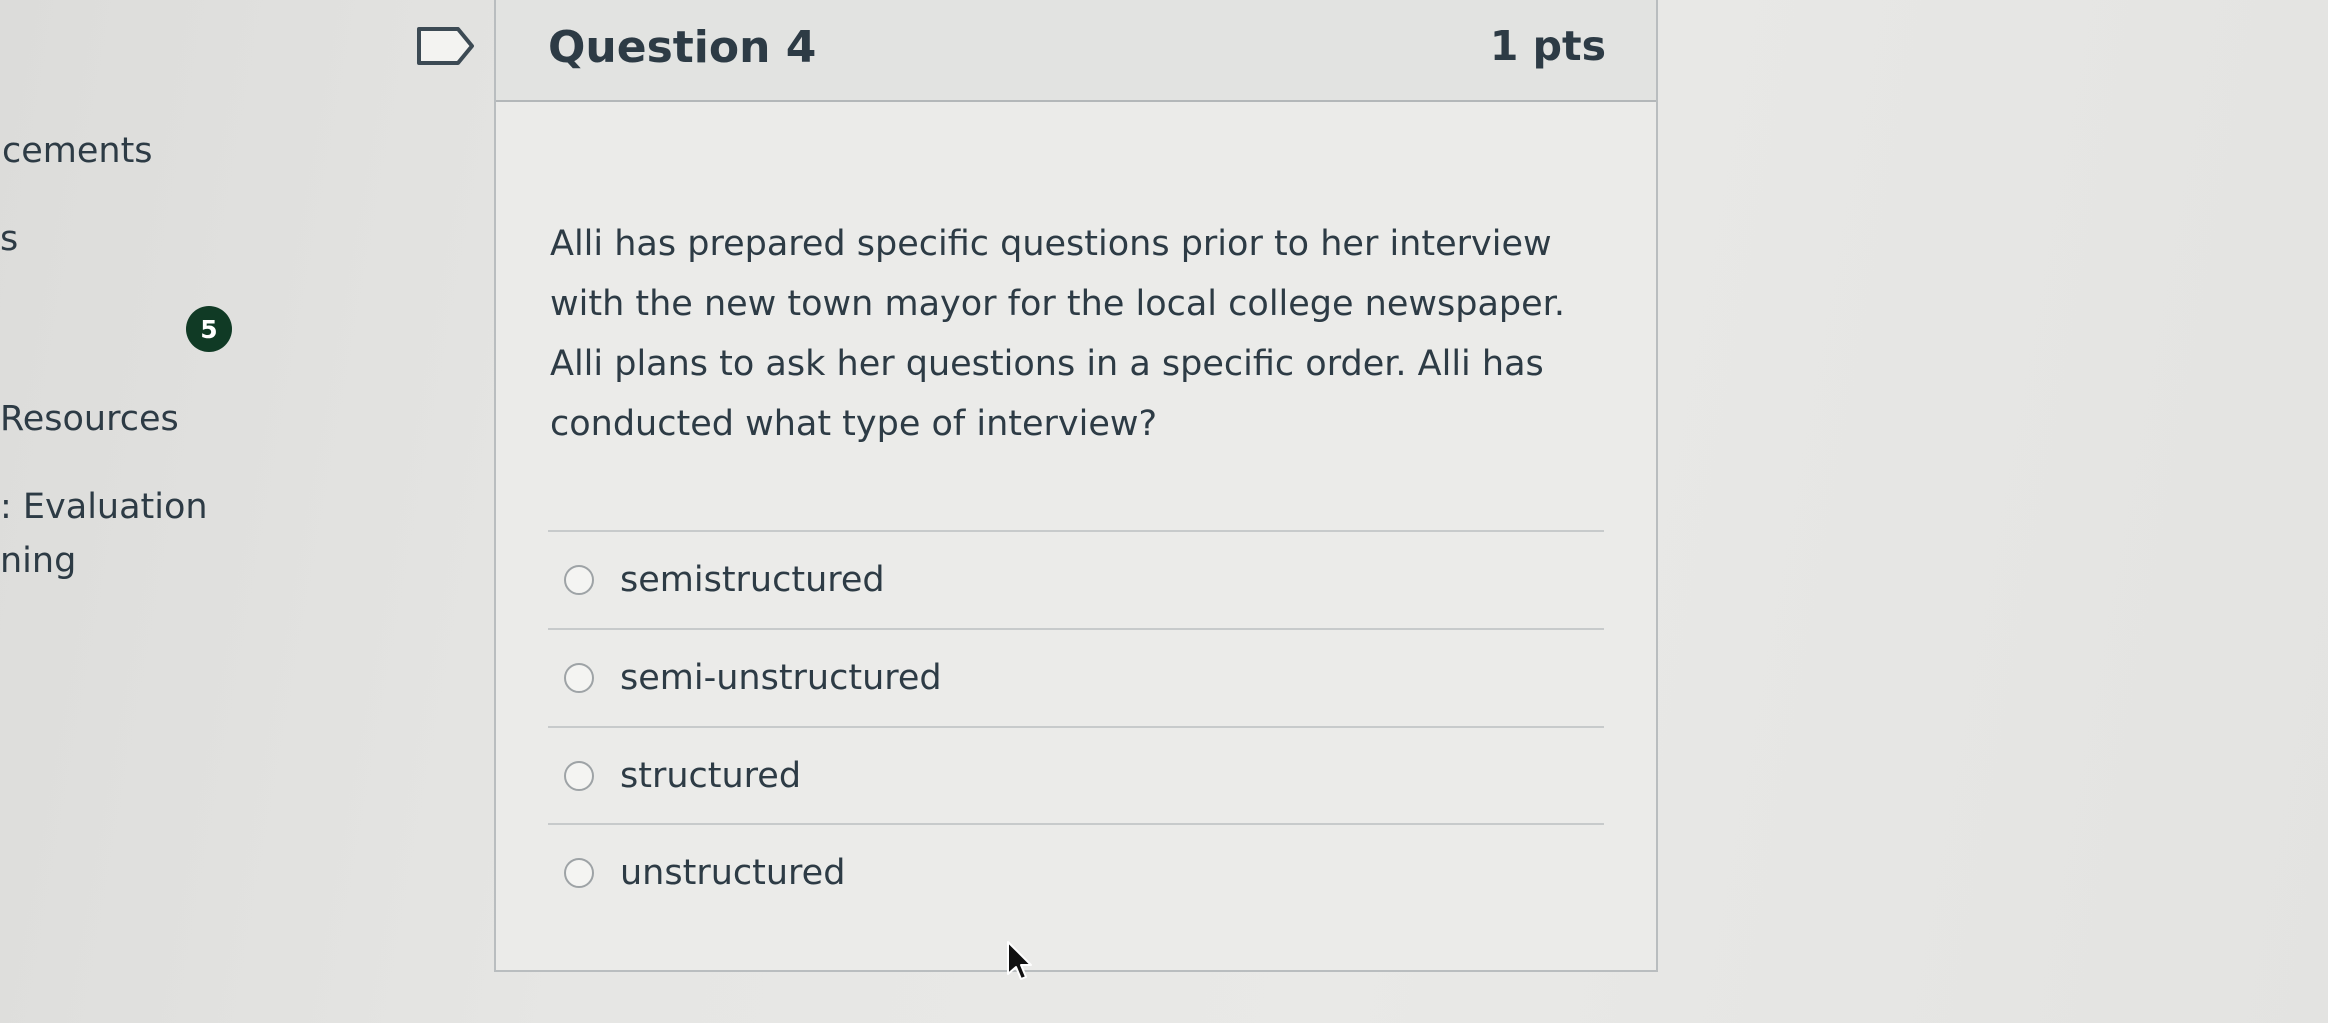 Image resolution: width=2328 pixels, height=1023 pixels. I want to click on unread-count-badge: 5, so click(209, 329).